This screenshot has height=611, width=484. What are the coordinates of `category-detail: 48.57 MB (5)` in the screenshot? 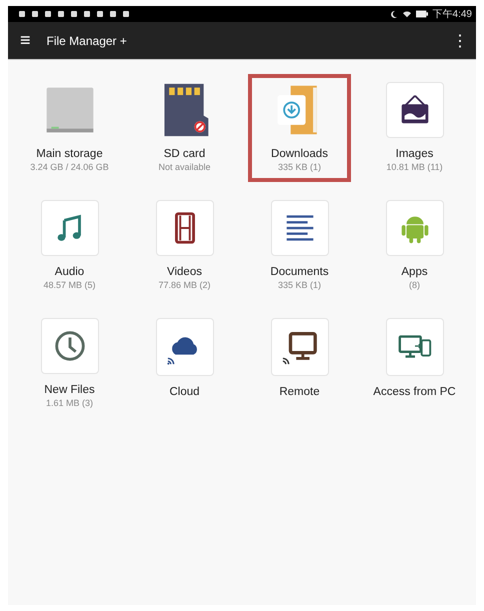 It's located at (69, 285).